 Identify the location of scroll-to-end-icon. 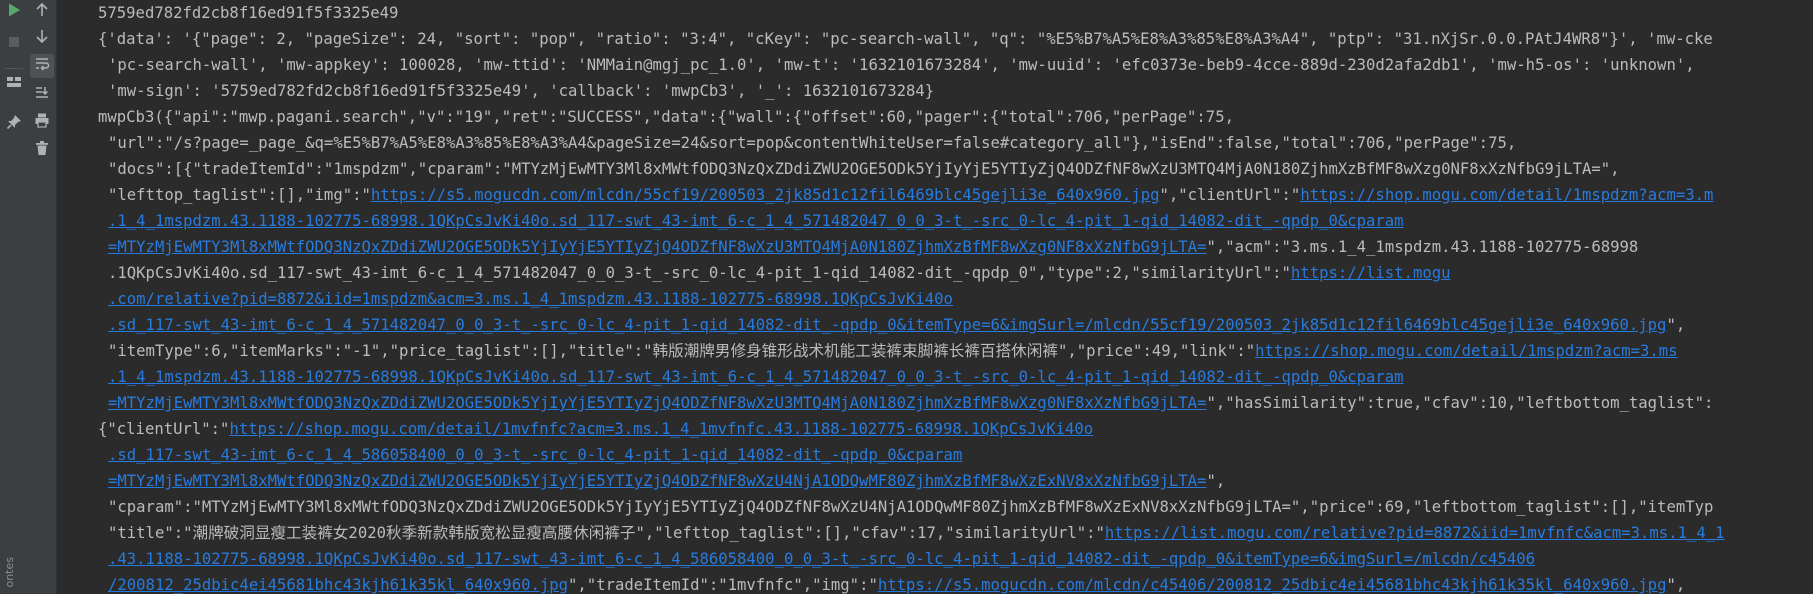
(42, 94).